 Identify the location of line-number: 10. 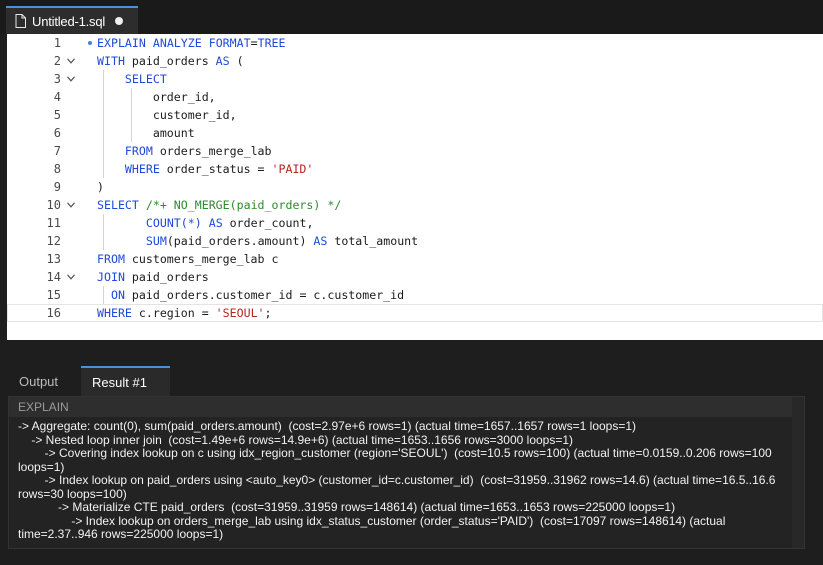
(53, 205).